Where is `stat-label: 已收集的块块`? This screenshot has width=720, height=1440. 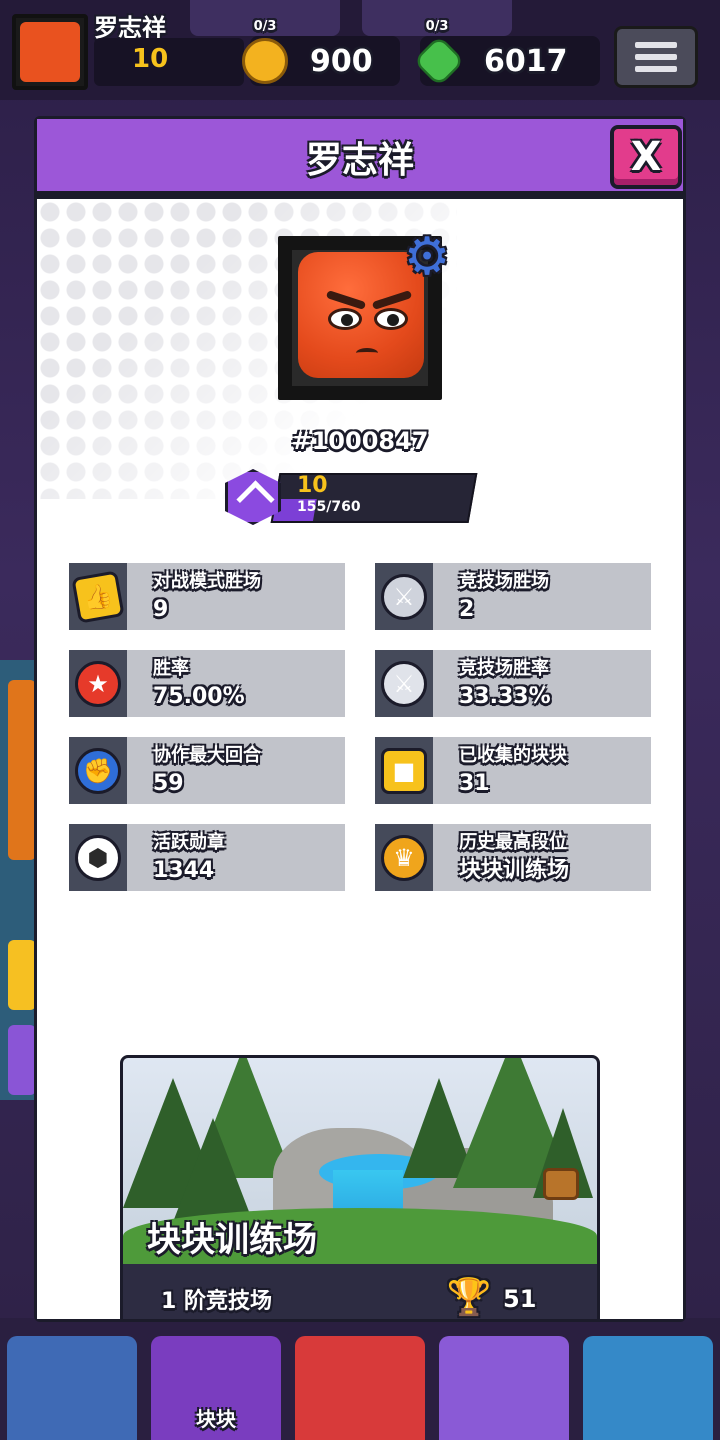 stat-label: 已收集的块块 is located at coordinates (513, 755).